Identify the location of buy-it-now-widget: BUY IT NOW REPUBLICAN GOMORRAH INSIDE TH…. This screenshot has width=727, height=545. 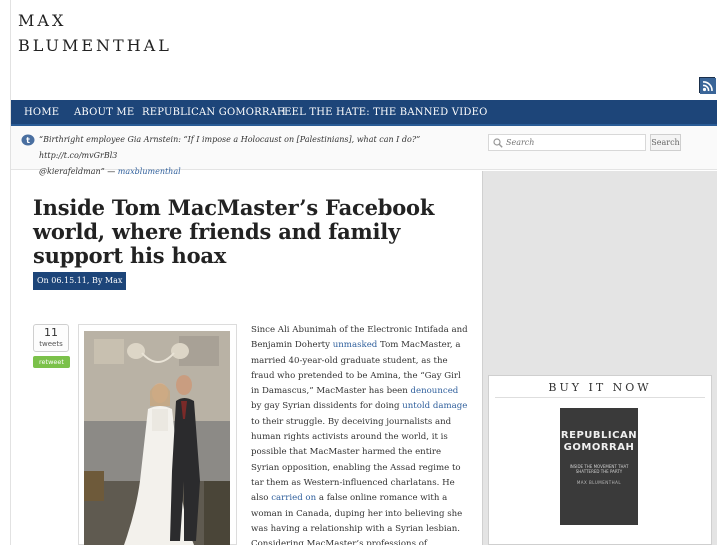
(600, 460).